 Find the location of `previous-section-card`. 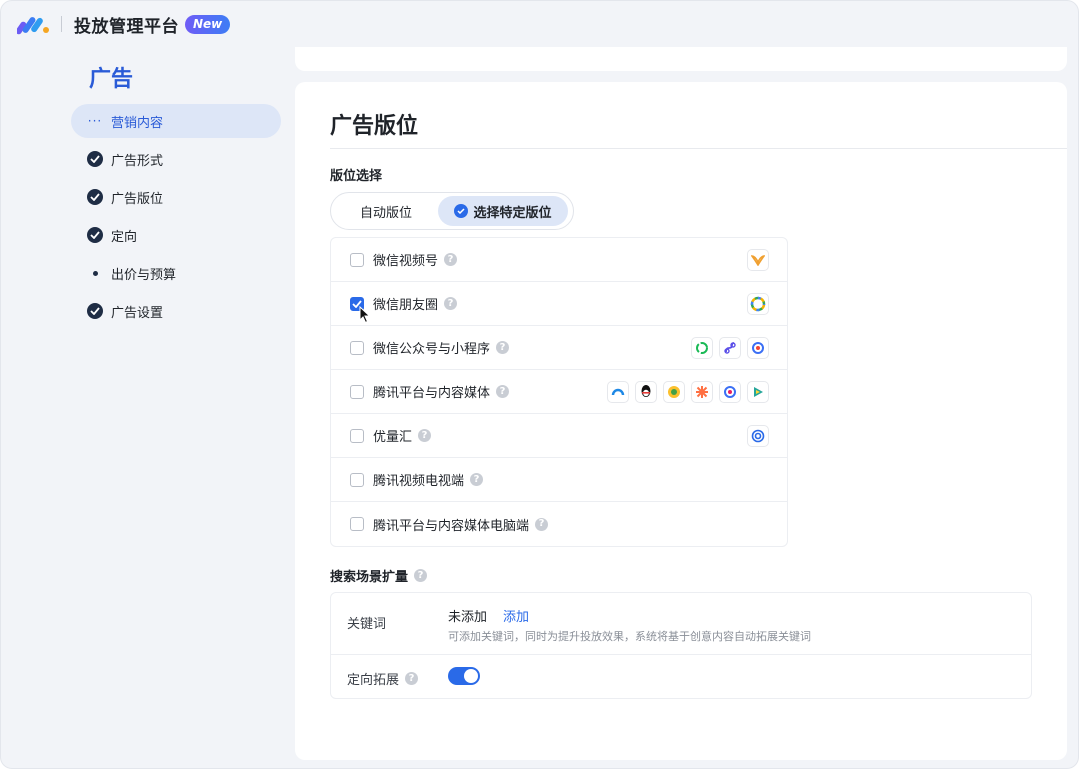

previous-section-card is located at coordinates (681, 59).